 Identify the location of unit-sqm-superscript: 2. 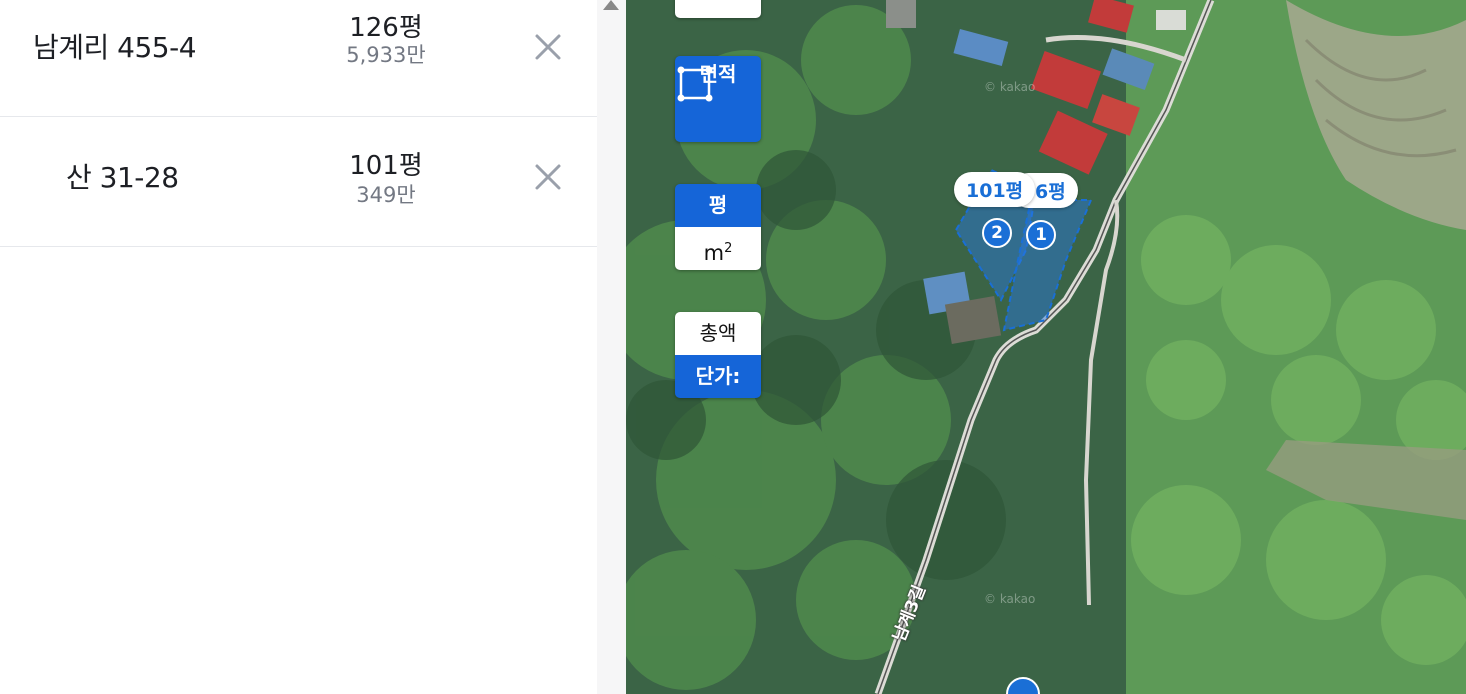
(728, 248).